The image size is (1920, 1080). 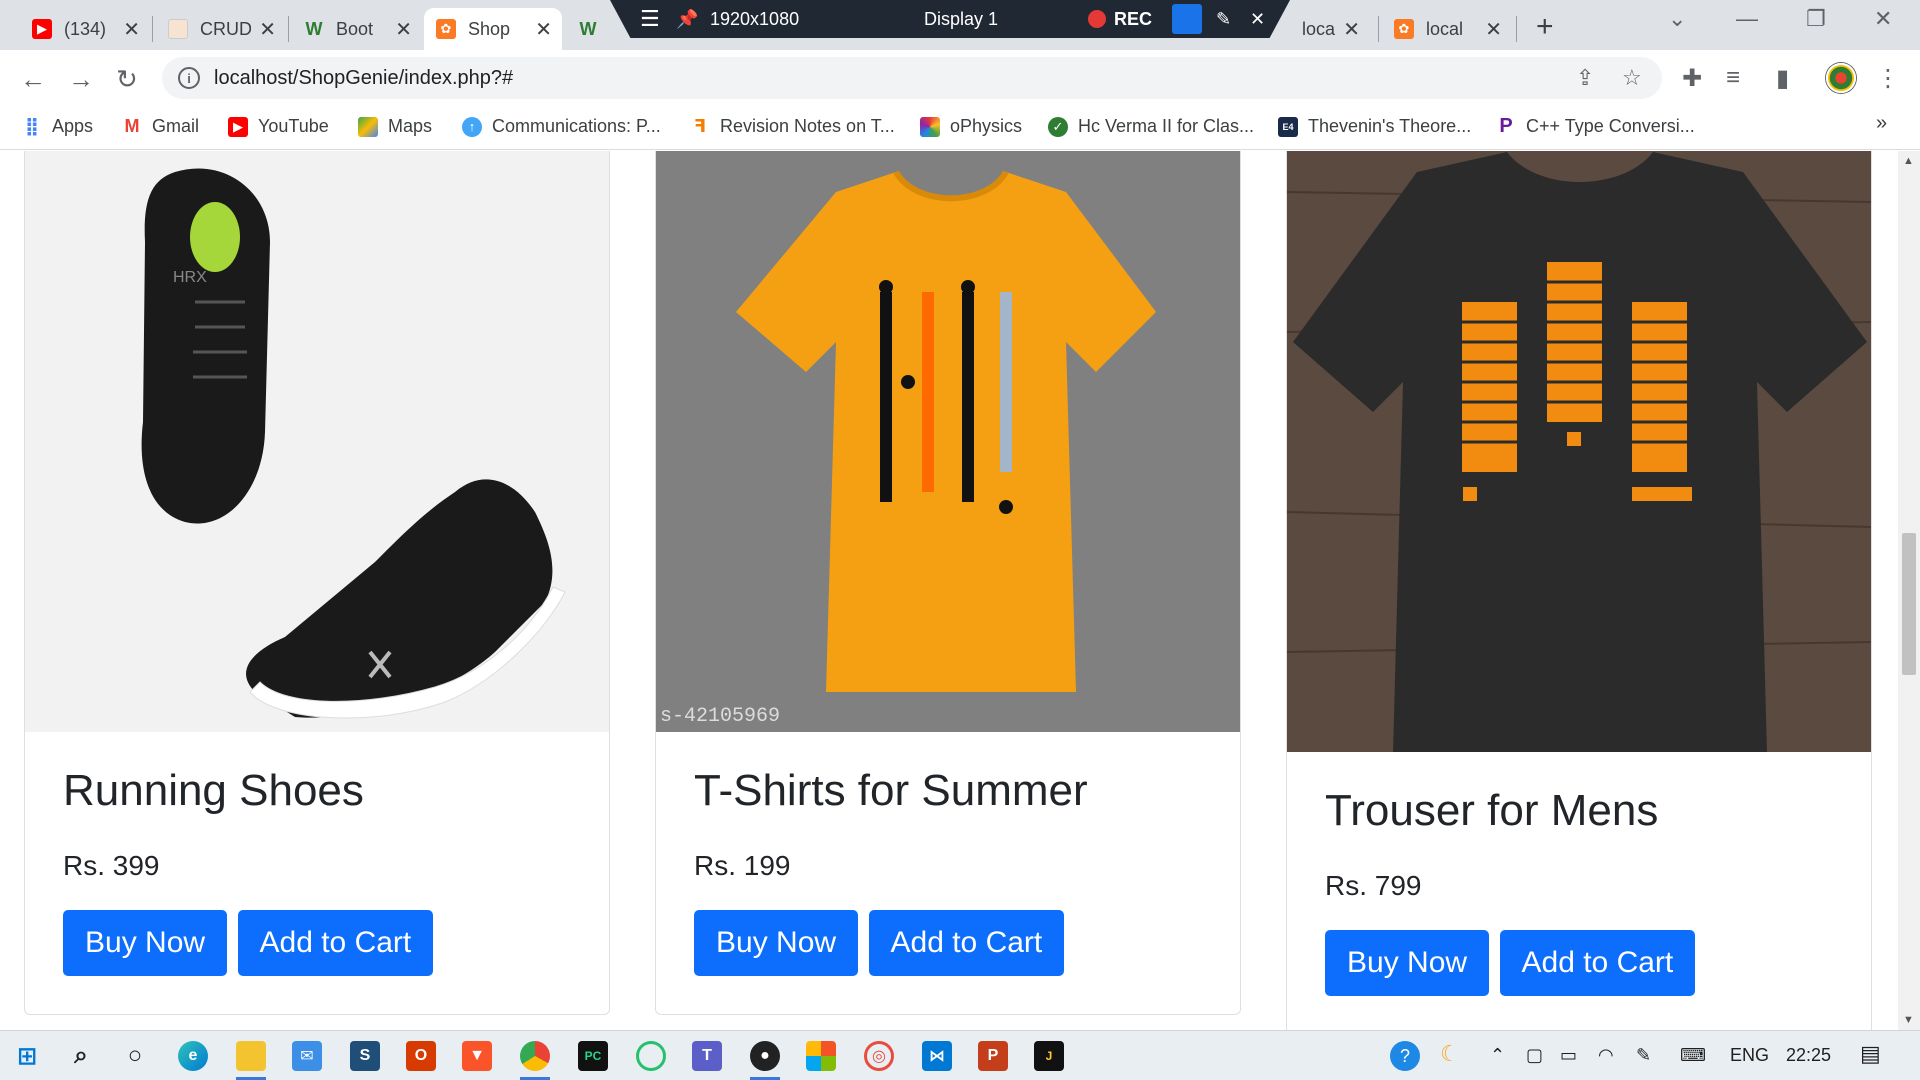 I want to click on image-watermark: s-42105969, so click(x=720, y=716).